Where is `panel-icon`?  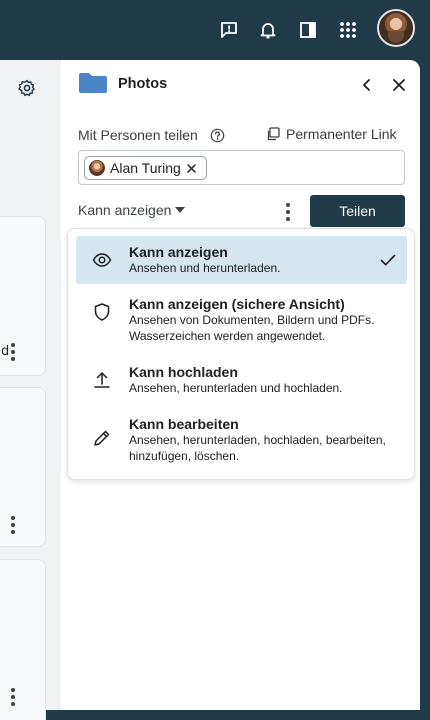
panel-icon is located at coordinates (308, 30).